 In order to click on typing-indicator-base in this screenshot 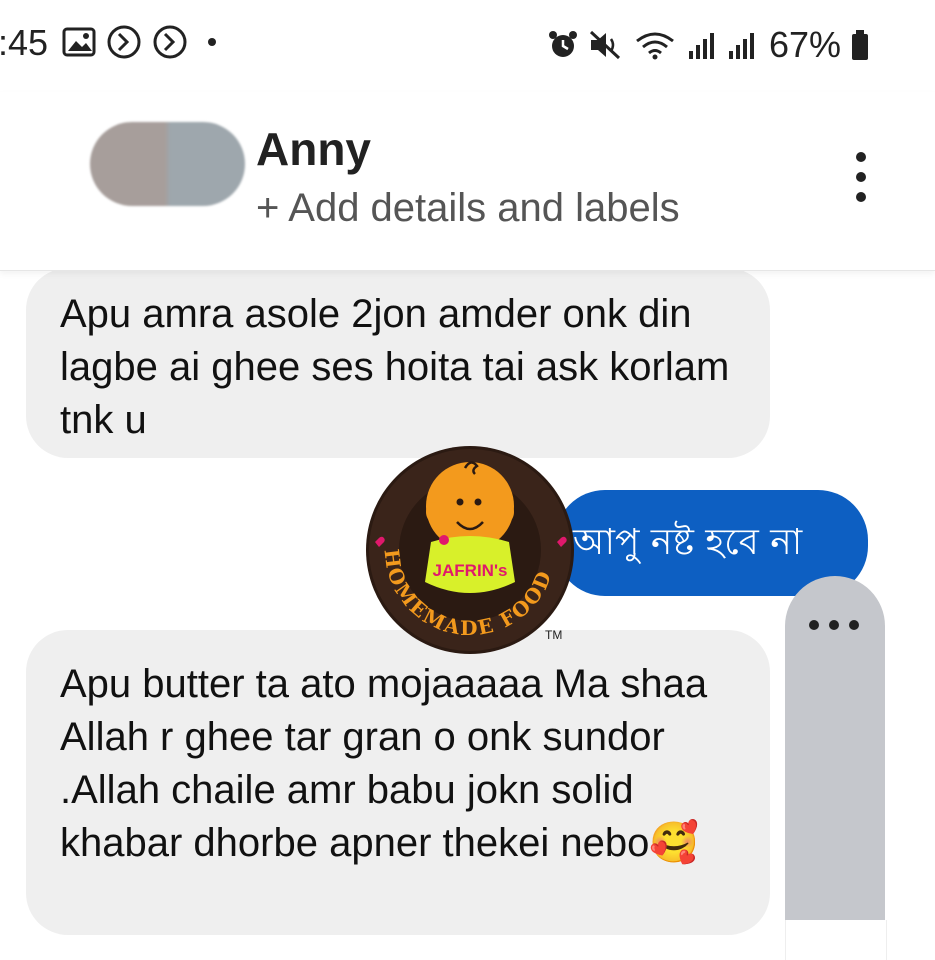, I will do `click(836, 940)`.